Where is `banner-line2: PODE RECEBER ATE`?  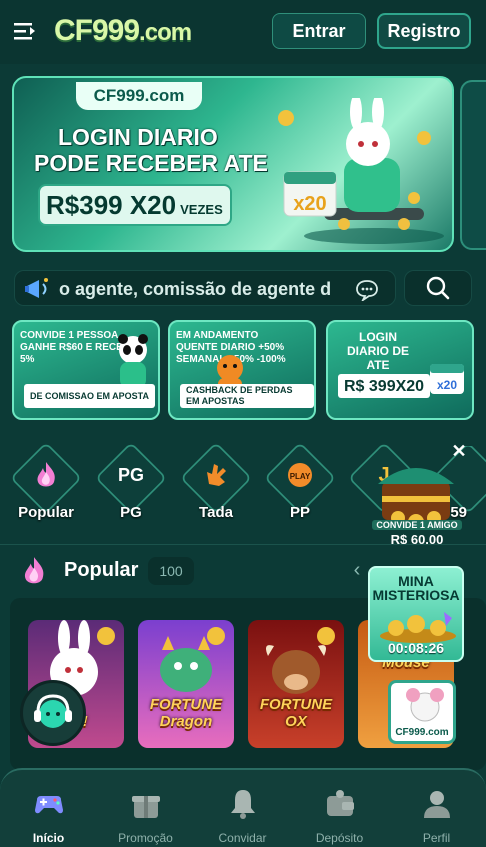
banner-line2: PODE RECEBER ATE is located at coordinates (151, 163).